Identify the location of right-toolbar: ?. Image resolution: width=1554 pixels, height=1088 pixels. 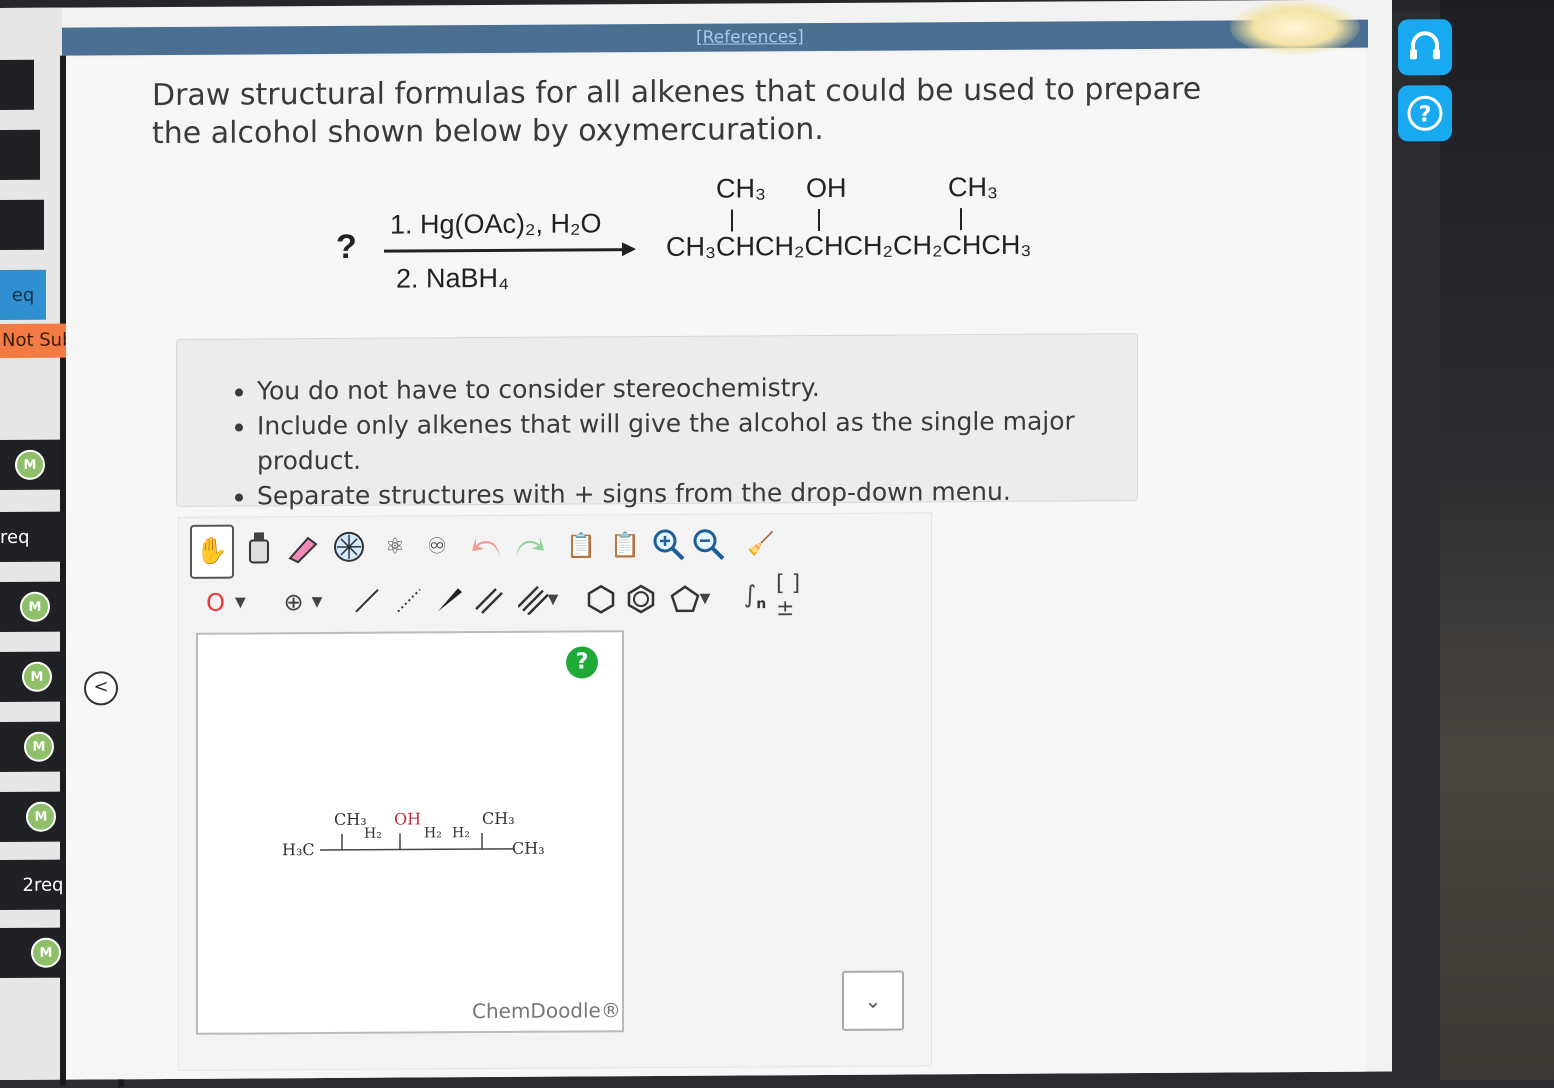
(1425, 85).